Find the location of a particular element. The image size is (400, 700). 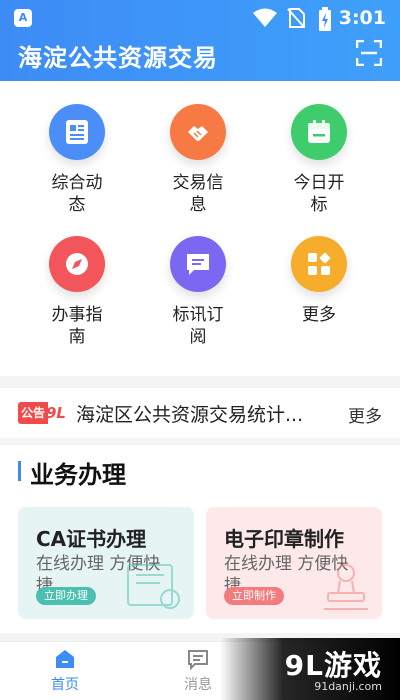

grid-item-label: 办事指南 is located at coordinates (77, 326).